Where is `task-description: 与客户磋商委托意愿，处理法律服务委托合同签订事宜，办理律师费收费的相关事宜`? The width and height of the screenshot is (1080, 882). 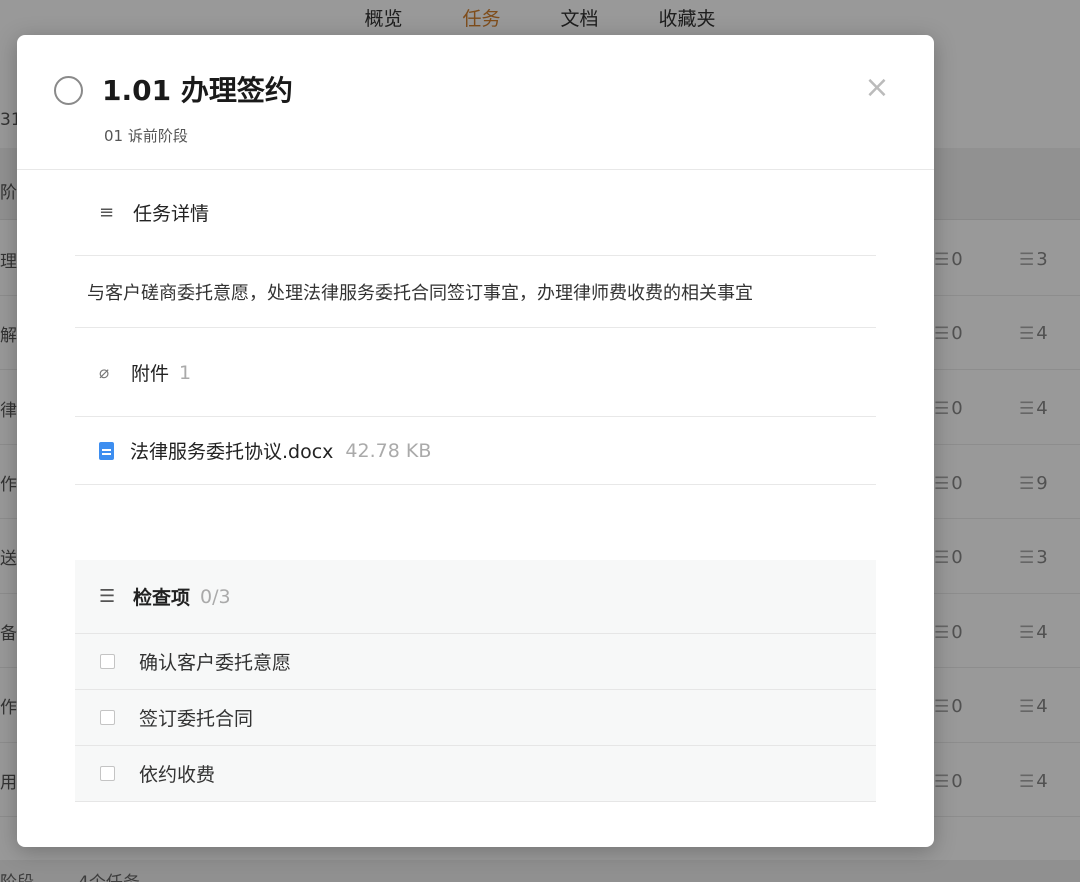
task-description: 与客户磋商委托意愿，处理法律服务委托合同签订事宜，办理律师费收费的相关事宜 is located at coordinates (475, 292).